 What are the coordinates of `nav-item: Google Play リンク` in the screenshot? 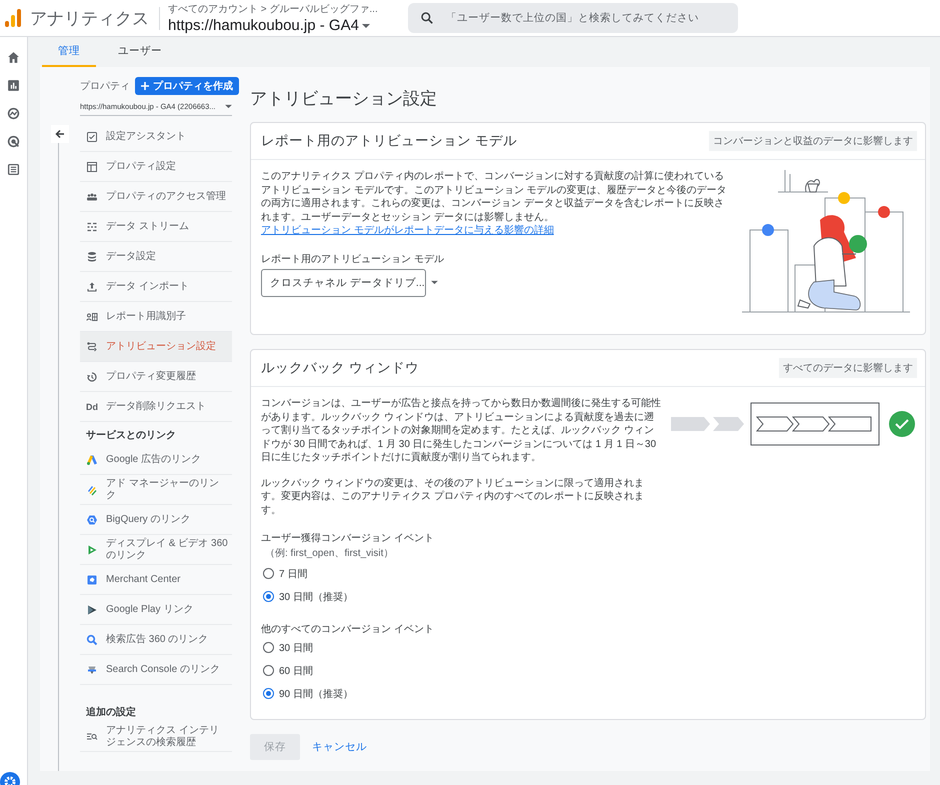 It's located at (156, 610).